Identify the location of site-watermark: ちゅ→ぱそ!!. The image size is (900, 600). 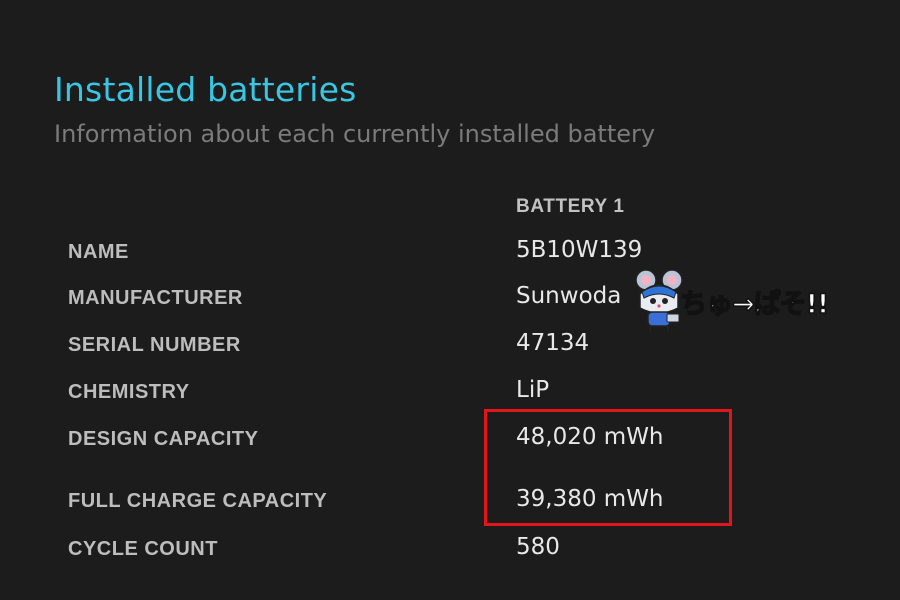
(751, 300).